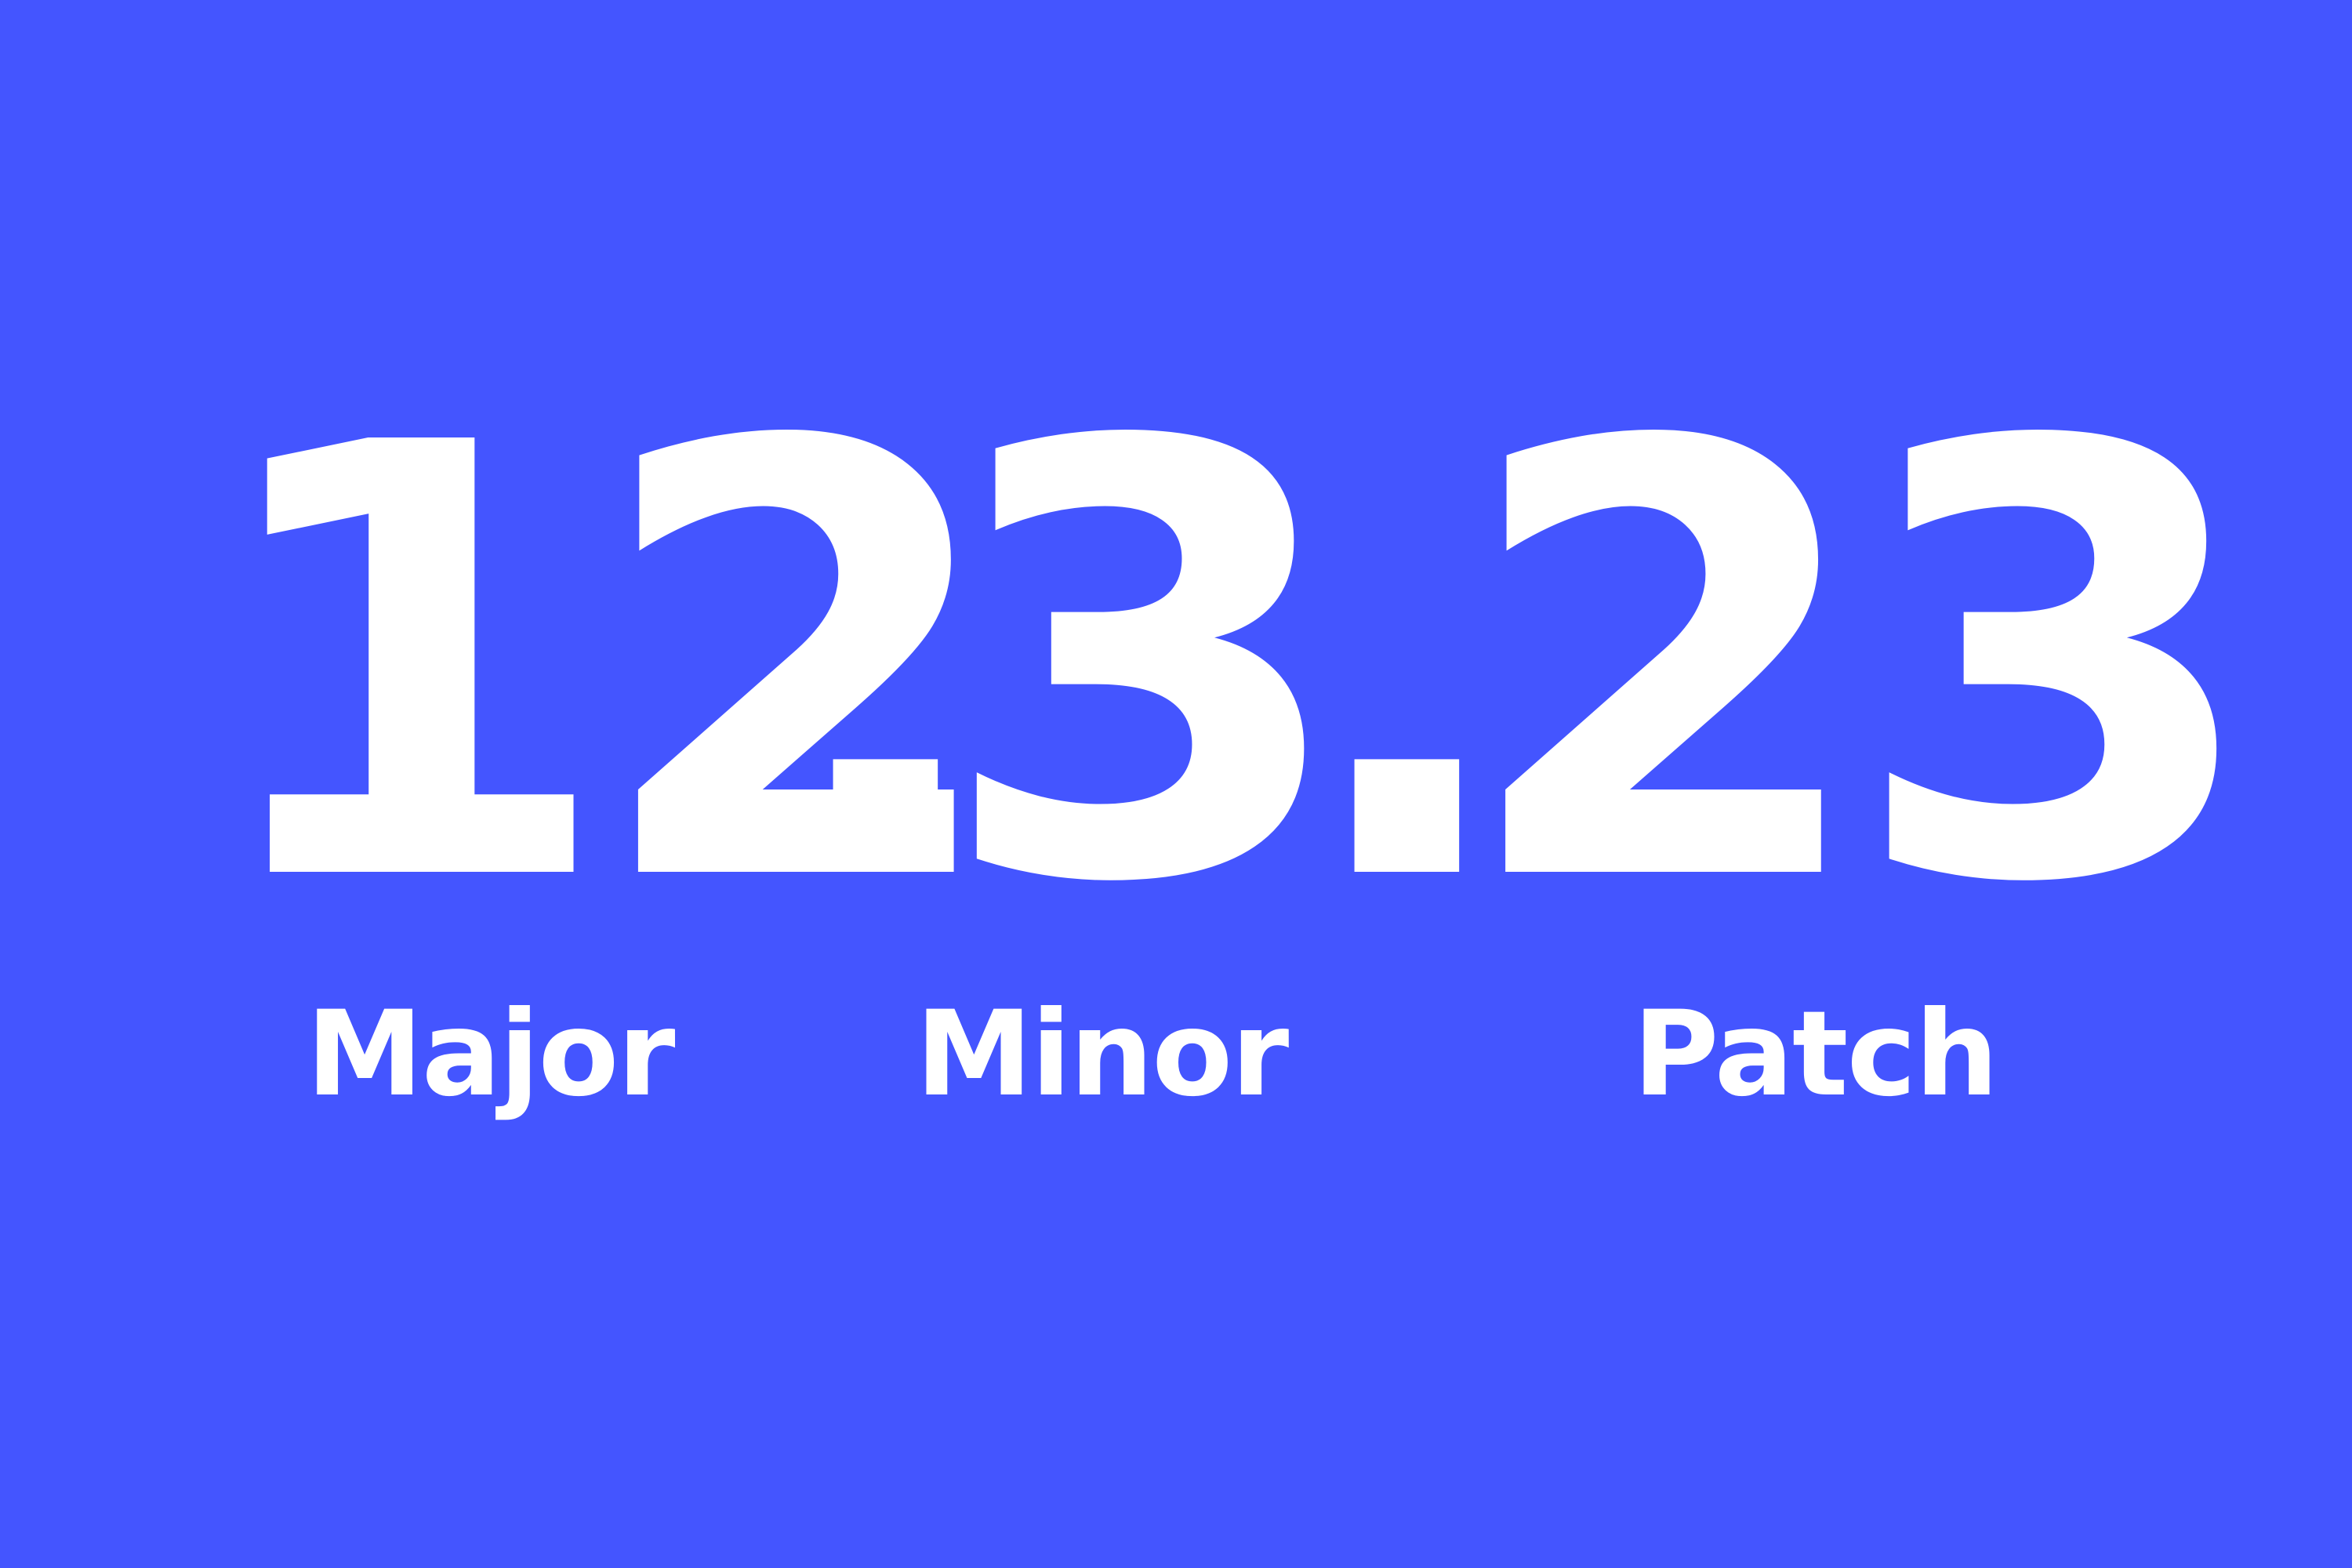 Image resolution: width=2352 pixels, height=1568 pixels. What do you see at coordinates (1102, 1054) in the screenshot?
I see `minor-label: Minor` at bounding box center [1102, 1054].